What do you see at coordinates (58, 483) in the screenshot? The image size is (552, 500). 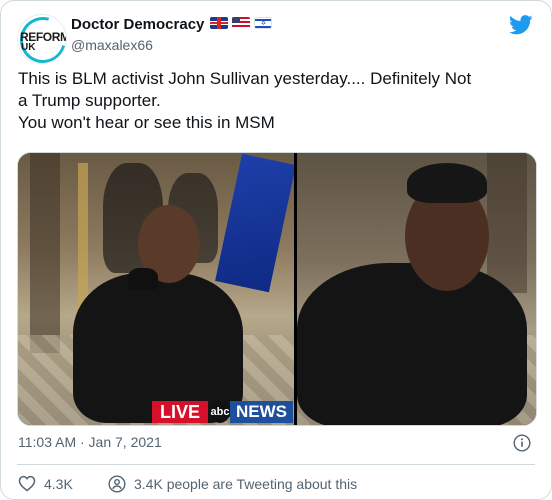 I see `likes-count: 4.3K` at bounding box center [58, 483].